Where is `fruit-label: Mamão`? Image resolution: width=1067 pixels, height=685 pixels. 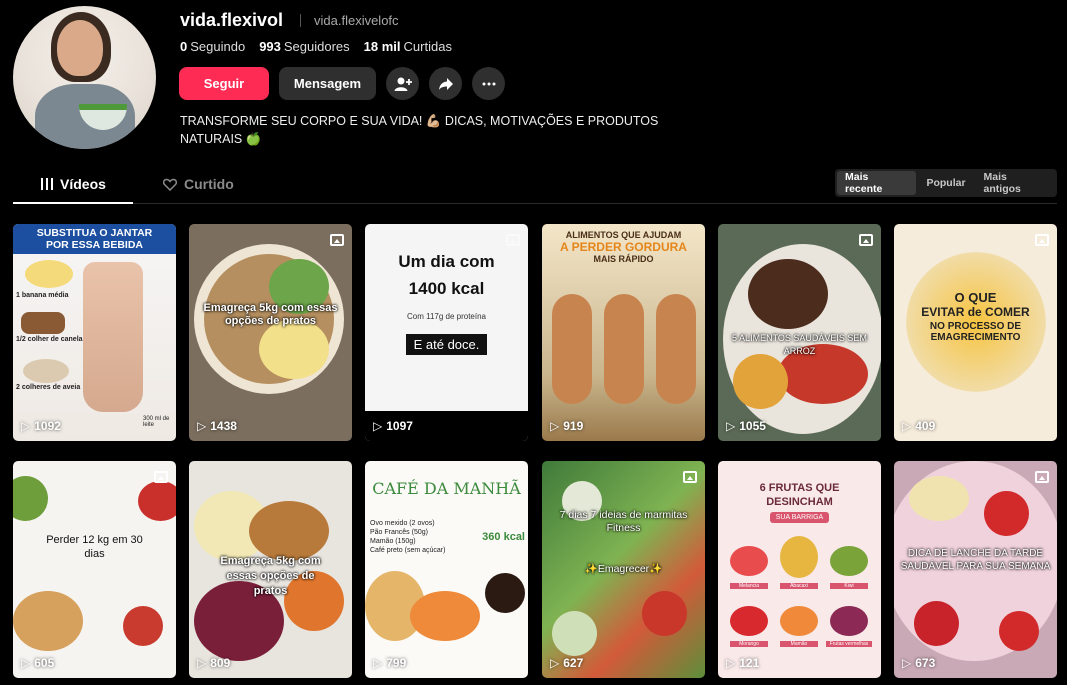 fruit-label: Mamão is located at coordinates (799, 644).